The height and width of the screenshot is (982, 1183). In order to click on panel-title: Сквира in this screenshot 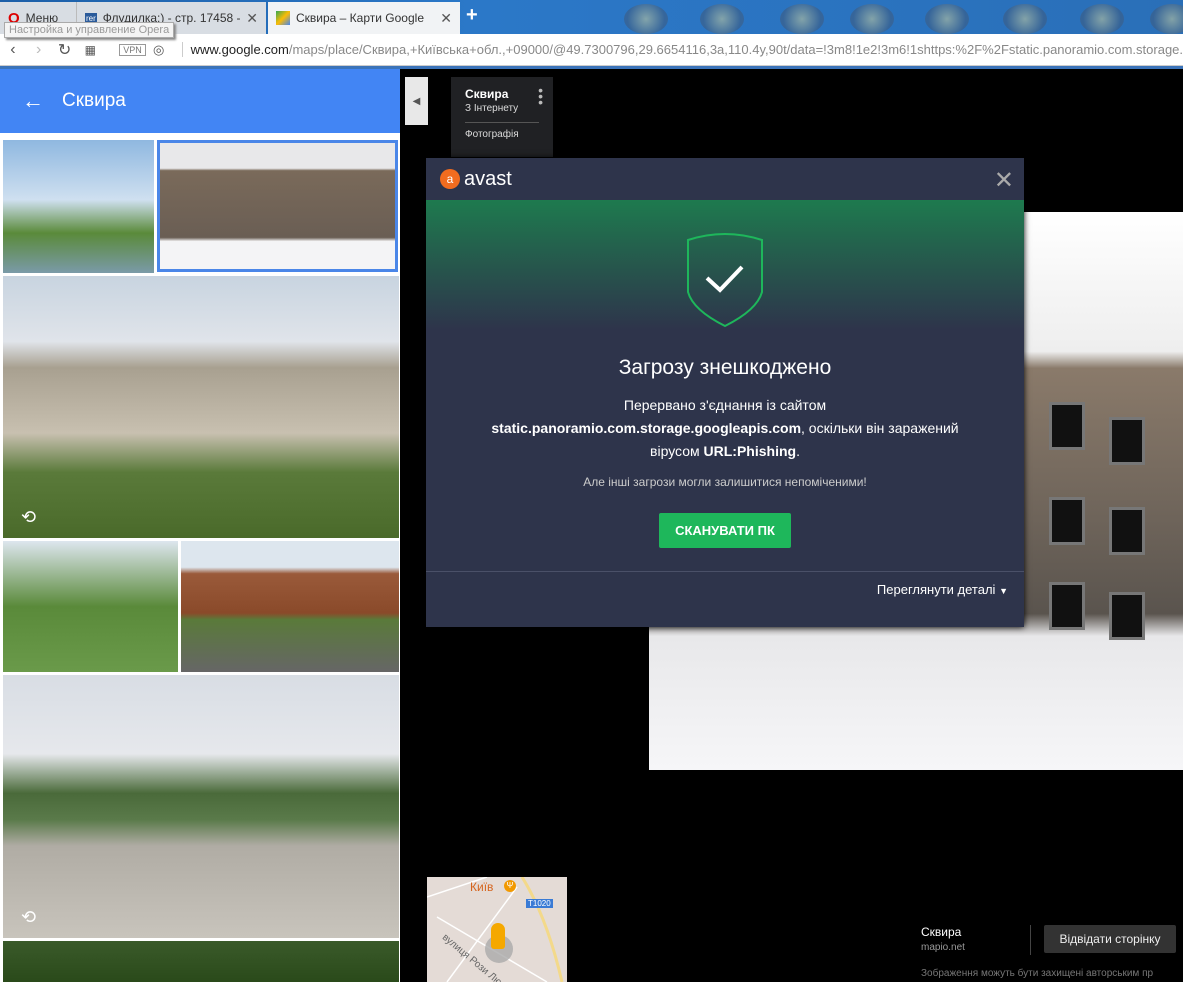, I will do `click(94, 100)`.